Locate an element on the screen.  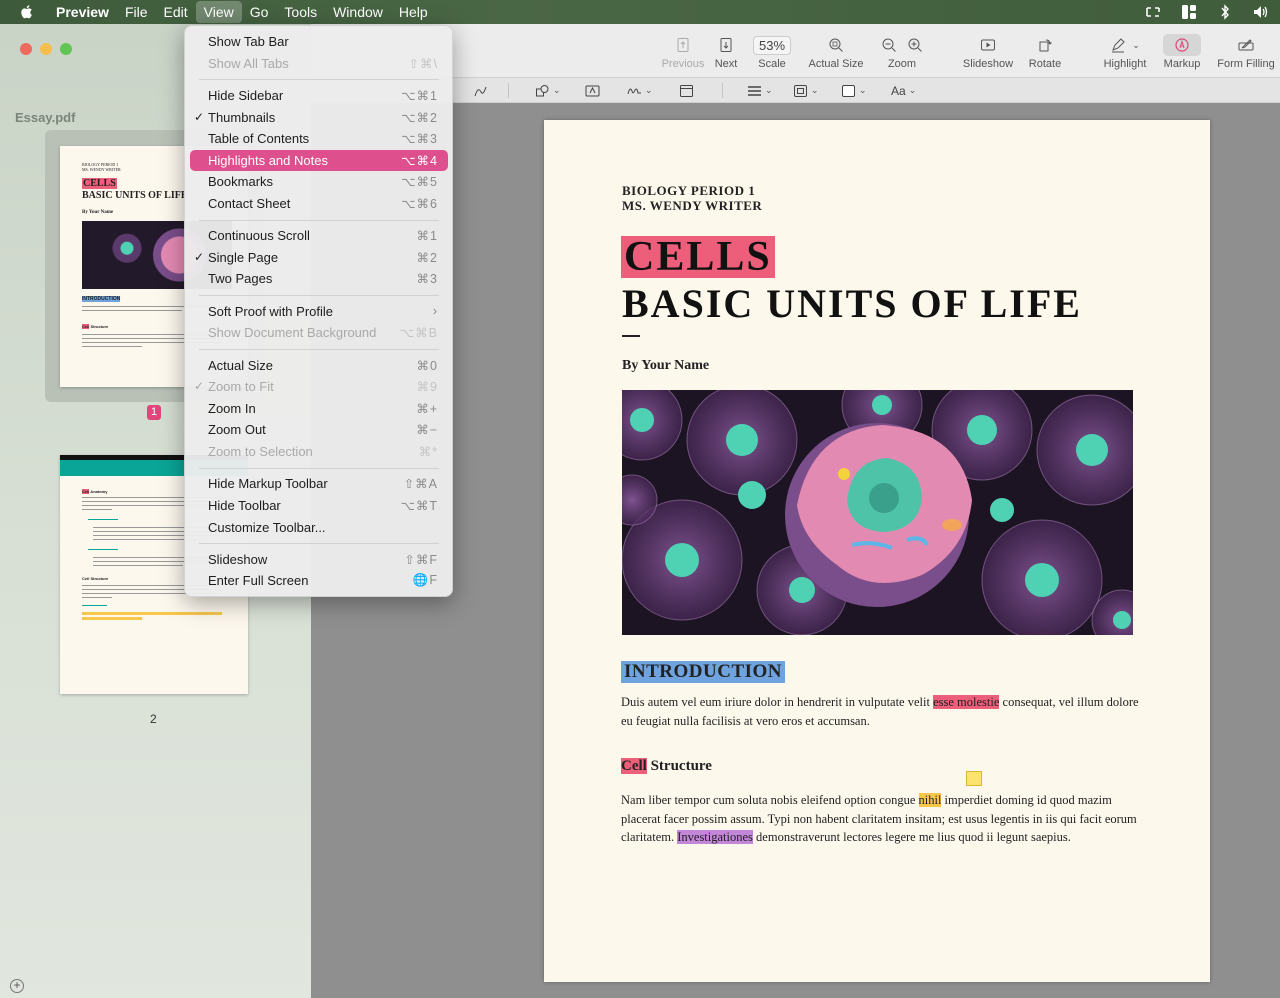
text-box-icon is located at coordinates (592, 90).